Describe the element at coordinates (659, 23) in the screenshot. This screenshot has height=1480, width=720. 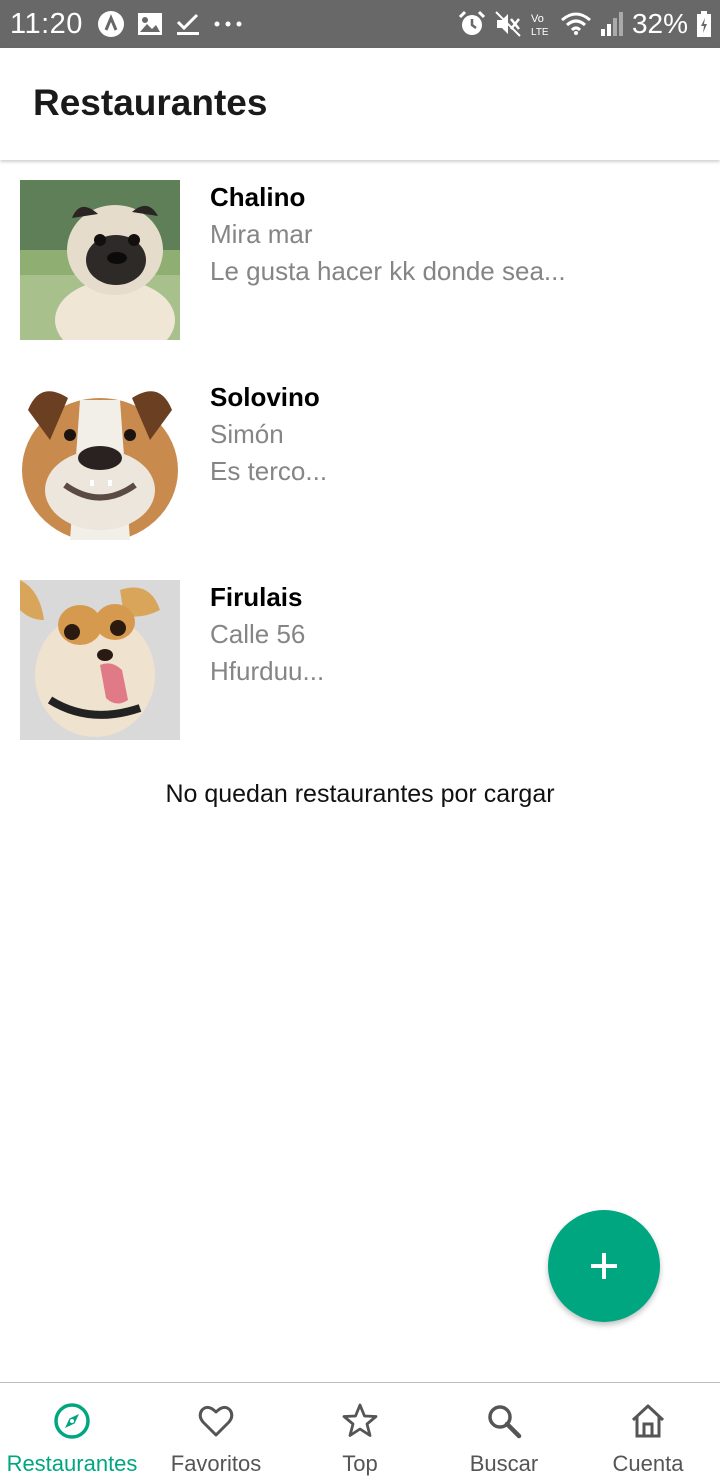
I see `battery-percent: 32%` at that location.